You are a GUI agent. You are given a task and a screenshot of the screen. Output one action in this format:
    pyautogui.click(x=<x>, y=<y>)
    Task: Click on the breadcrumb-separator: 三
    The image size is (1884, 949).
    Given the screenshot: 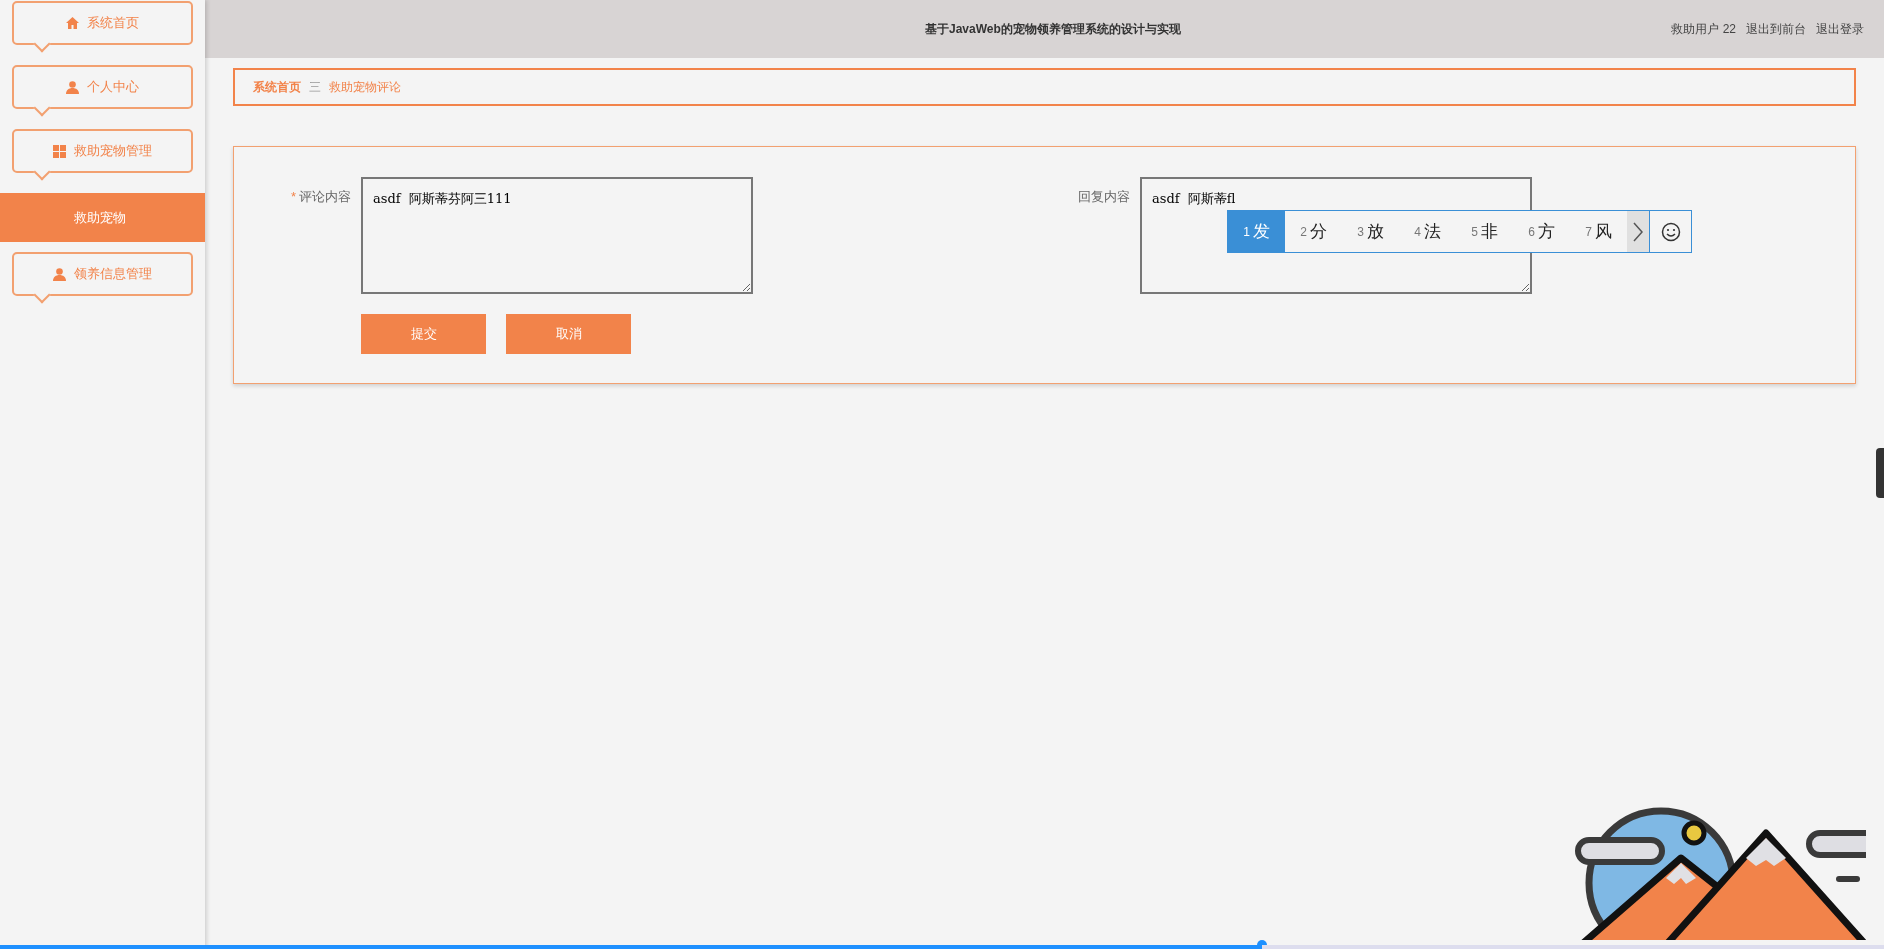 What is the action you would take?
    pyautogui.click(x=315, y=87)
    